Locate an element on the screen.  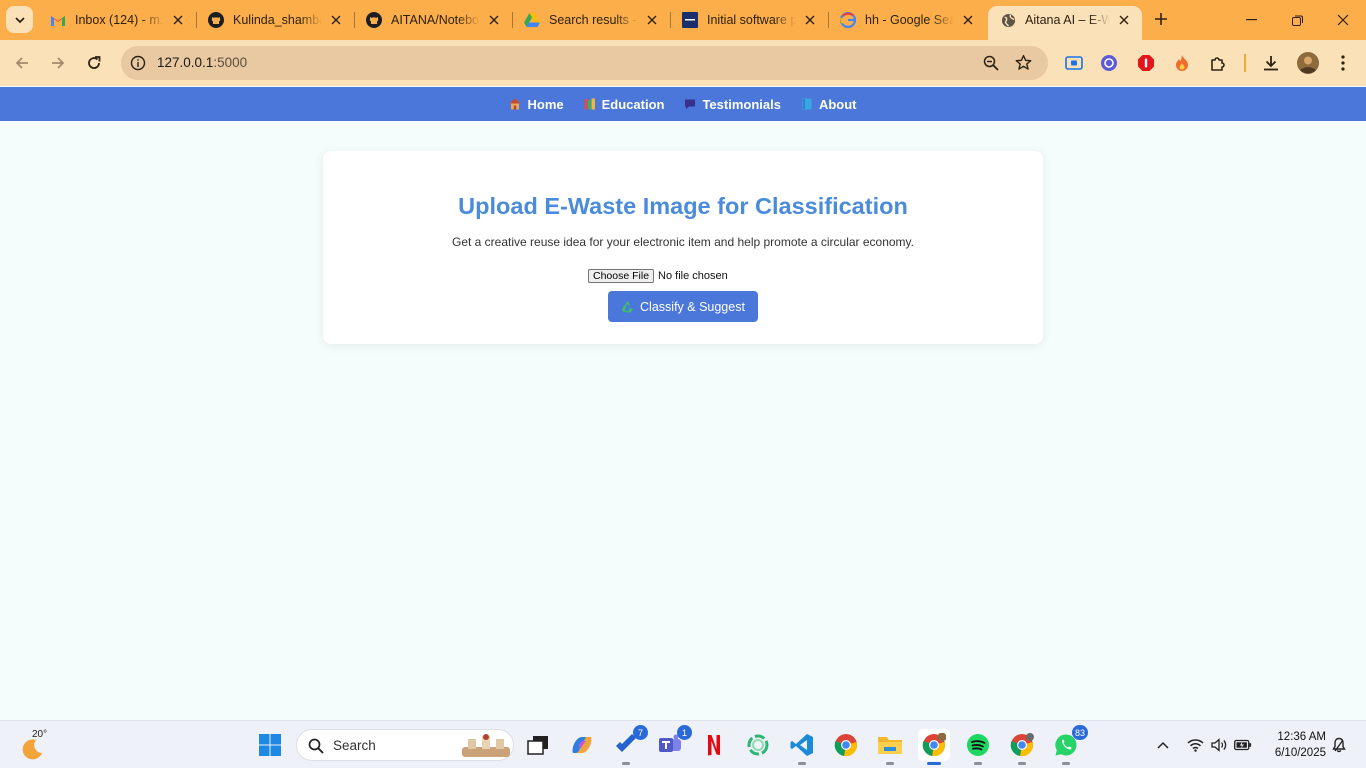
reload-icon is located at coordinates (94, 62).